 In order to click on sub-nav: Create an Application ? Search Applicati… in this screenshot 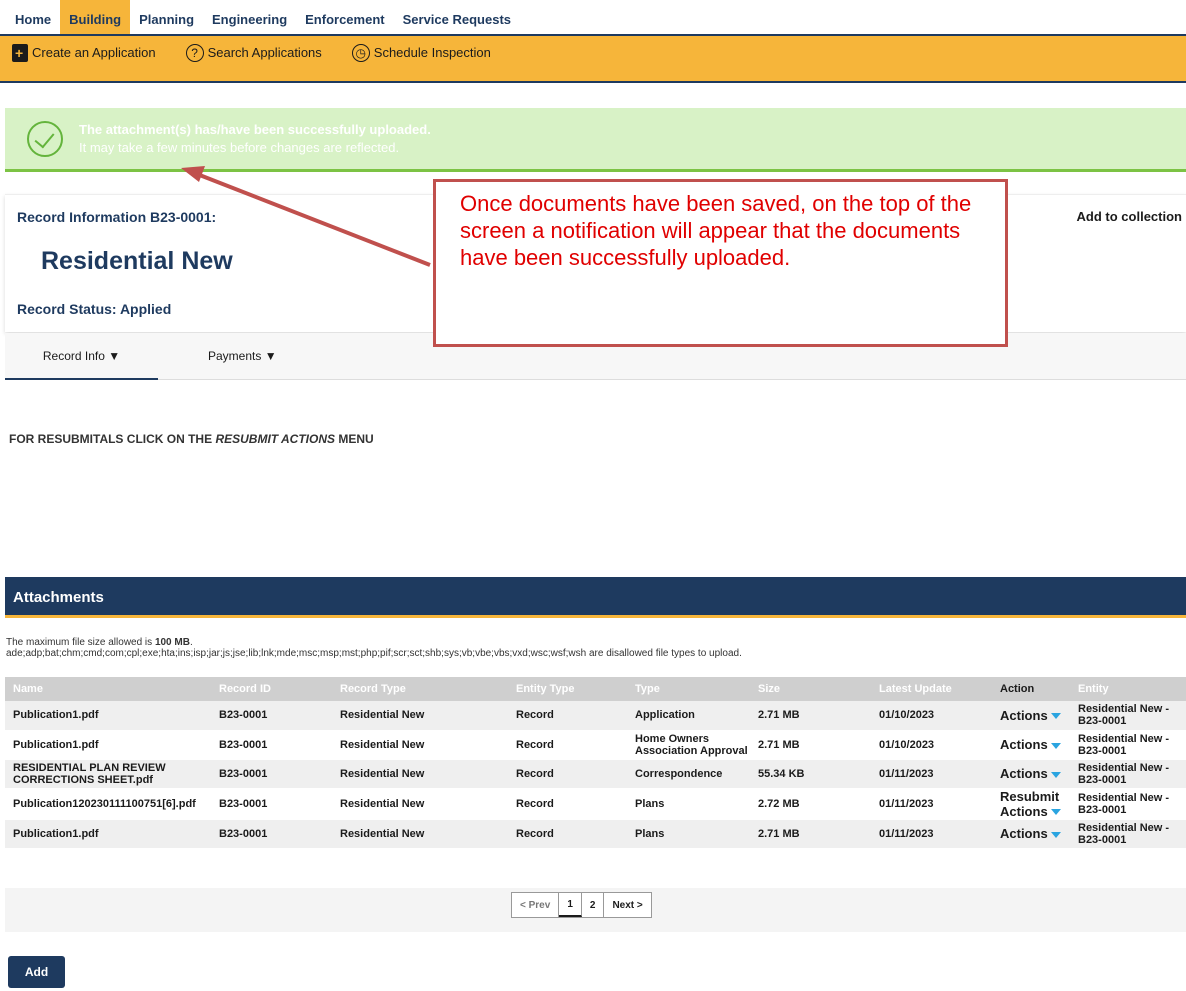, I will do `click(593, 58)`.